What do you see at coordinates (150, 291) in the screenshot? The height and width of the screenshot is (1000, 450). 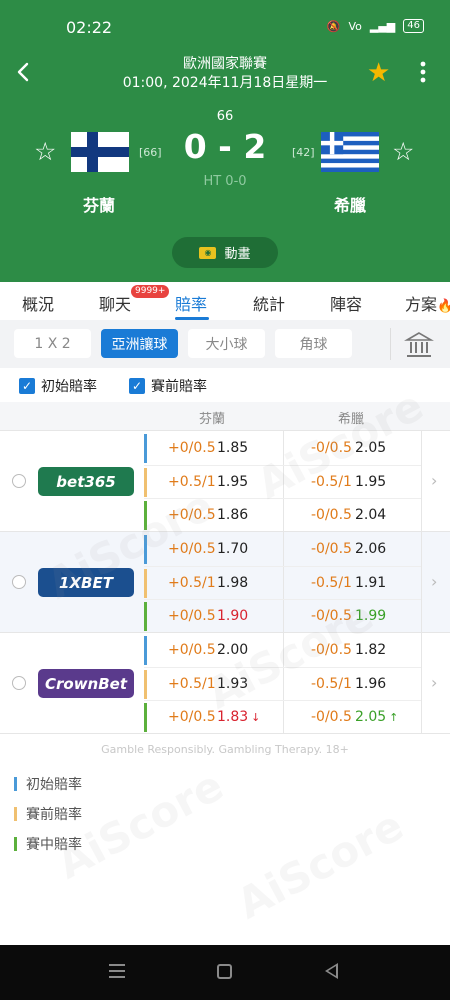 I see `chat-count-badge: 9999+` at bounding box center [150, 291].